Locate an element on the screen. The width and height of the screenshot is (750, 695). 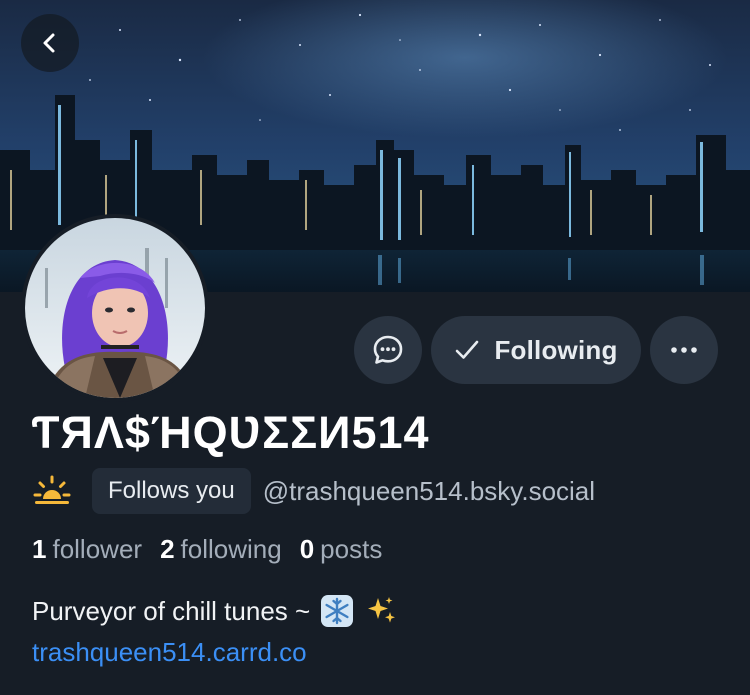
sunrise-icon is located at coordinates (52, 489).